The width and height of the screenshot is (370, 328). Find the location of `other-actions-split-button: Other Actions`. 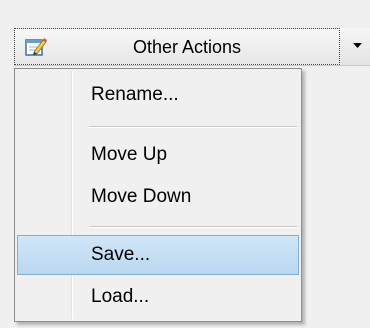

other-actions-split-button: Other Actions is located at coordinates (192, 47).